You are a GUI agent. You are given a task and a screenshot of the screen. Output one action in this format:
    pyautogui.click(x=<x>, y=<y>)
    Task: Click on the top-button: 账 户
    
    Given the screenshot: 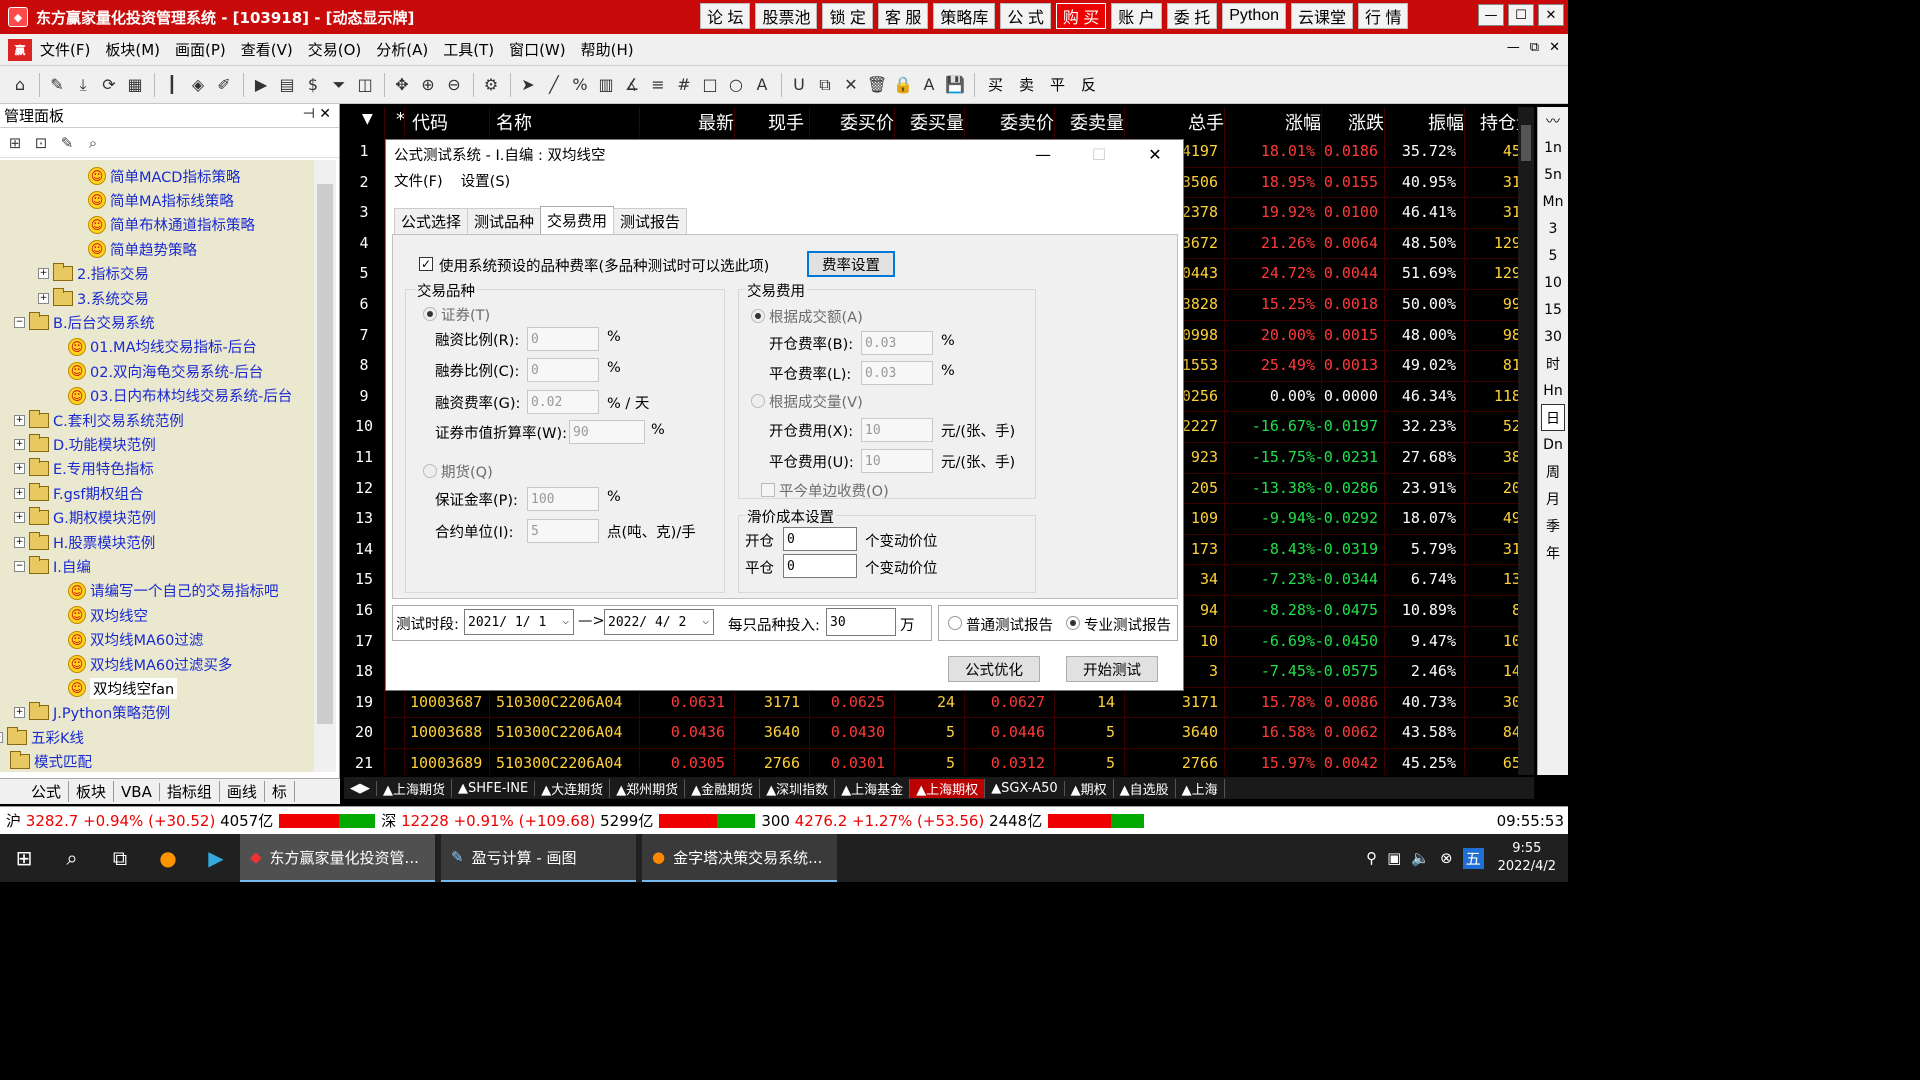 What is the action you would take?
    pyautogui.click(x=1136, y=16)
    